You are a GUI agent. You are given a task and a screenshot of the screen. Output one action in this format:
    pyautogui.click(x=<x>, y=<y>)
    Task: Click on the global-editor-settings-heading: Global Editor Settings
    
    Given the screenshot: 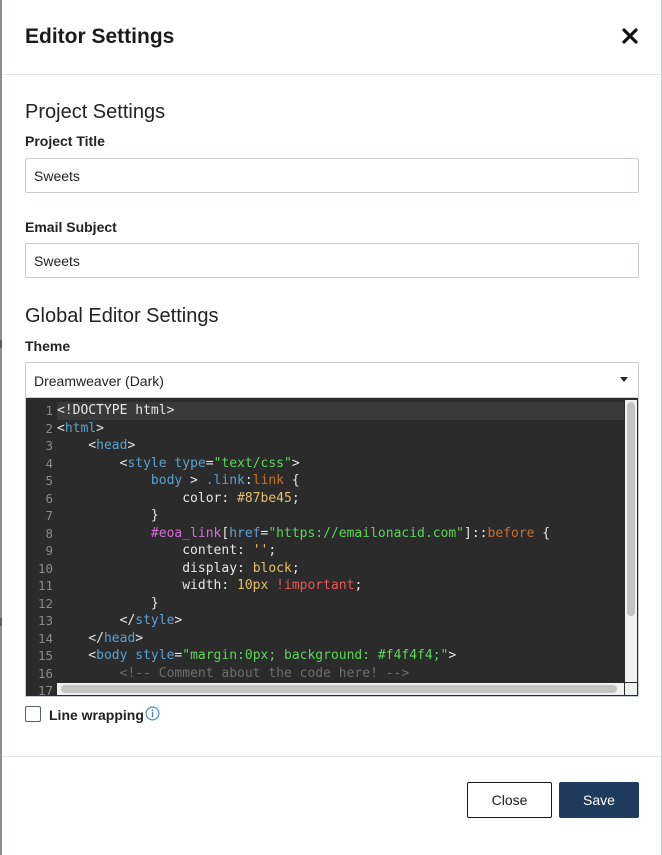 What is the action you would take?
    pyautogui.click(x=122, y=316)
    